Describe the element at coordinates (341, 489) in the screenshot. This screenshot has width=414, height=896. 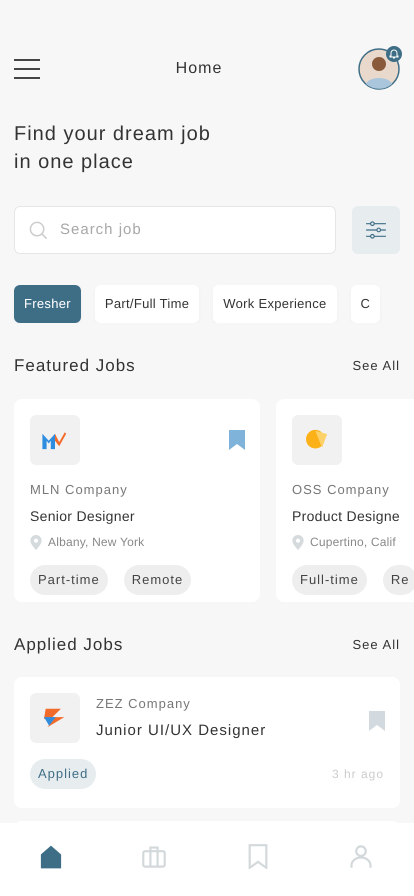
I see `company-name: OSS Company` at that location.